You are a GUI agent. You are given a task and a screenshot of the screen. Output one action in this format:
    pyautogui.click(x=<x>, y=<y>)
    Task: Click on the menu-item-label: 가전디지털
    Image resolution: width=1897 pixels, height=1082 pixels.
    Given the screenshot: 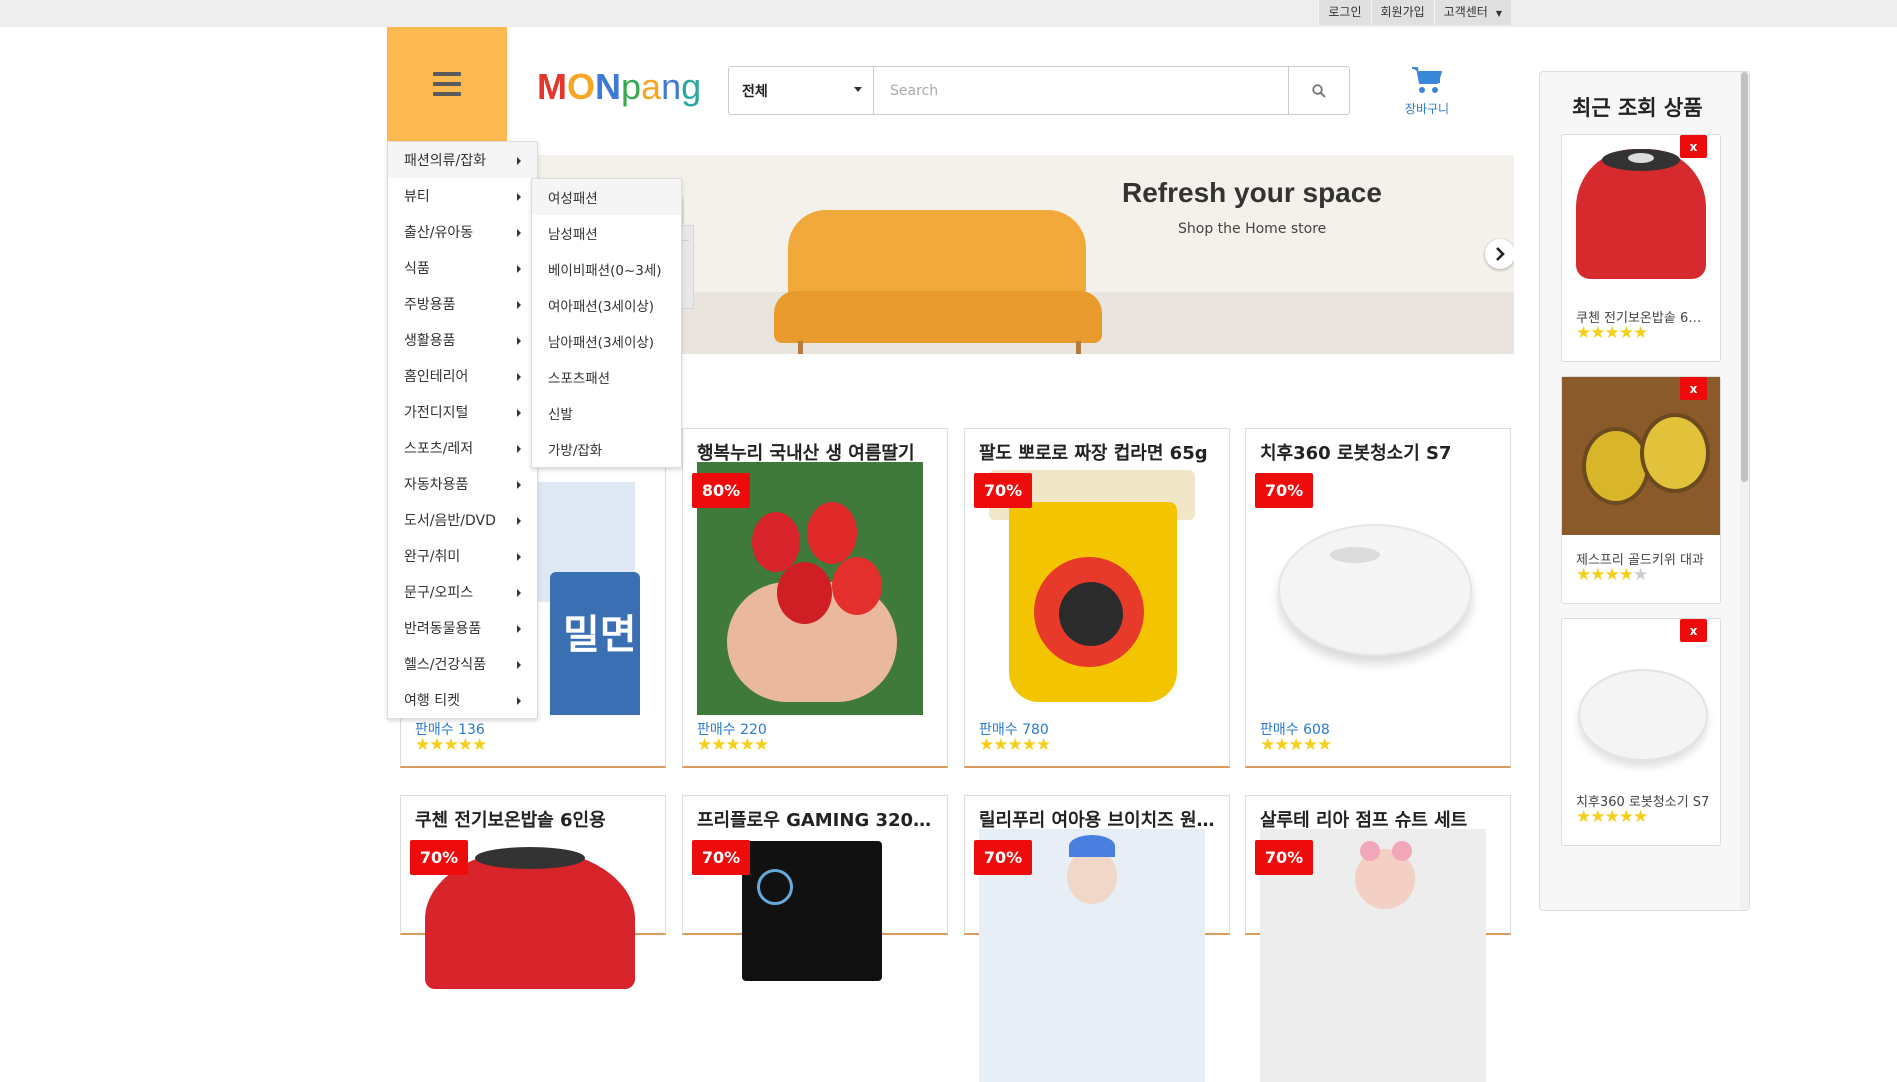 What is the action you would take?
    pyautogui.click(x=436, y=413)
    